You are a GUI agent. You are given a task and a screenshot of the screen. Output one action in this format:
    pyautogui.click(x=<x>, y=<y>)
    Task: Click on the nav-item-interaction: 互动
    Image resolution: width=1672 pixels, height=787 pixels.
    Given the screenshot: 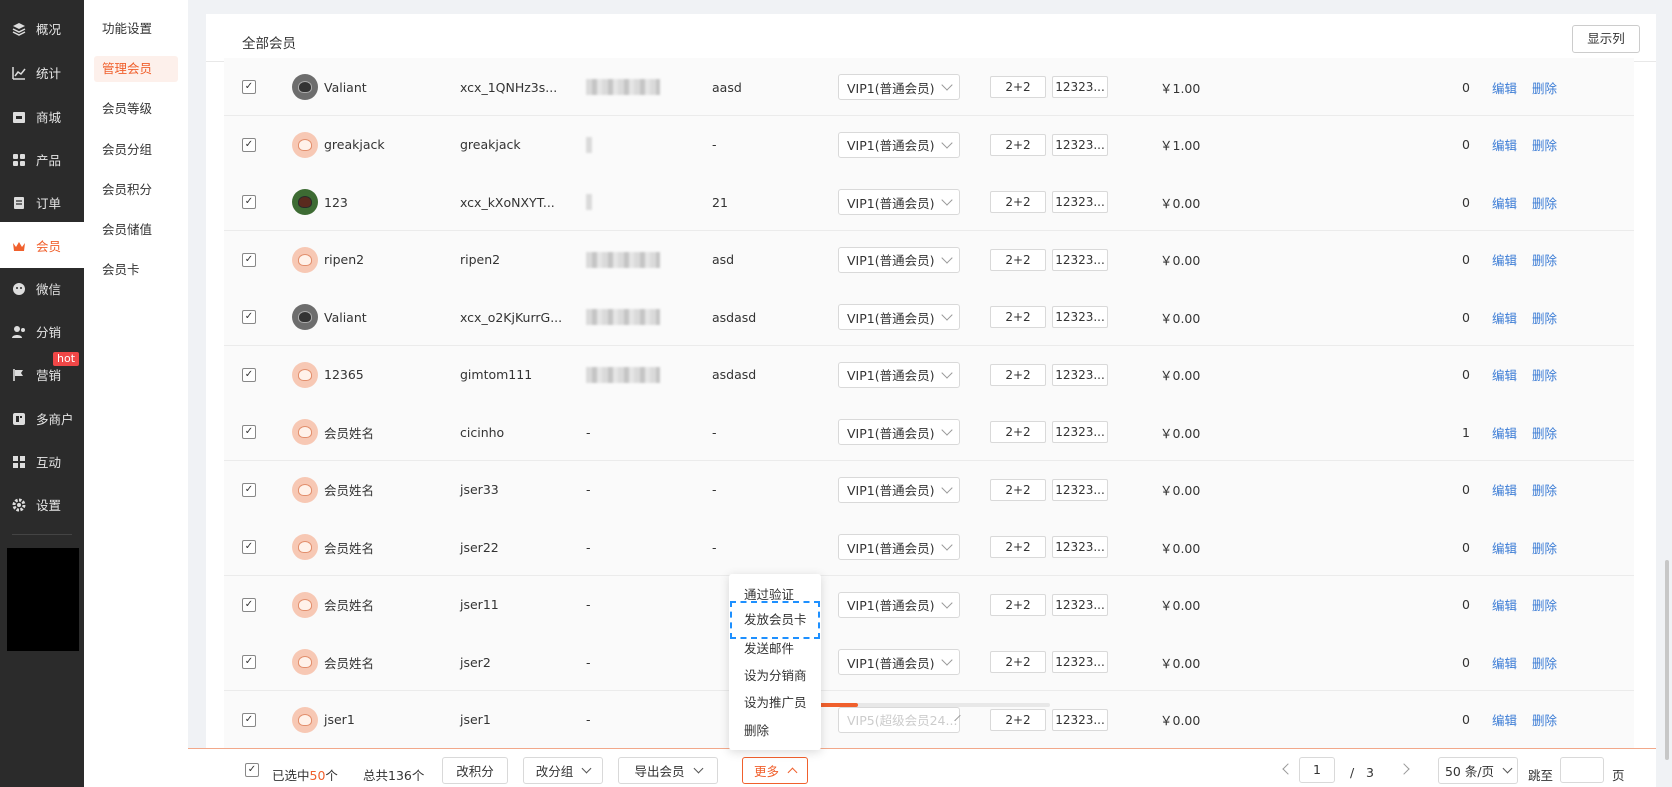 What is the action you would take?
    pyautogui.click(x=42, y=461)
    